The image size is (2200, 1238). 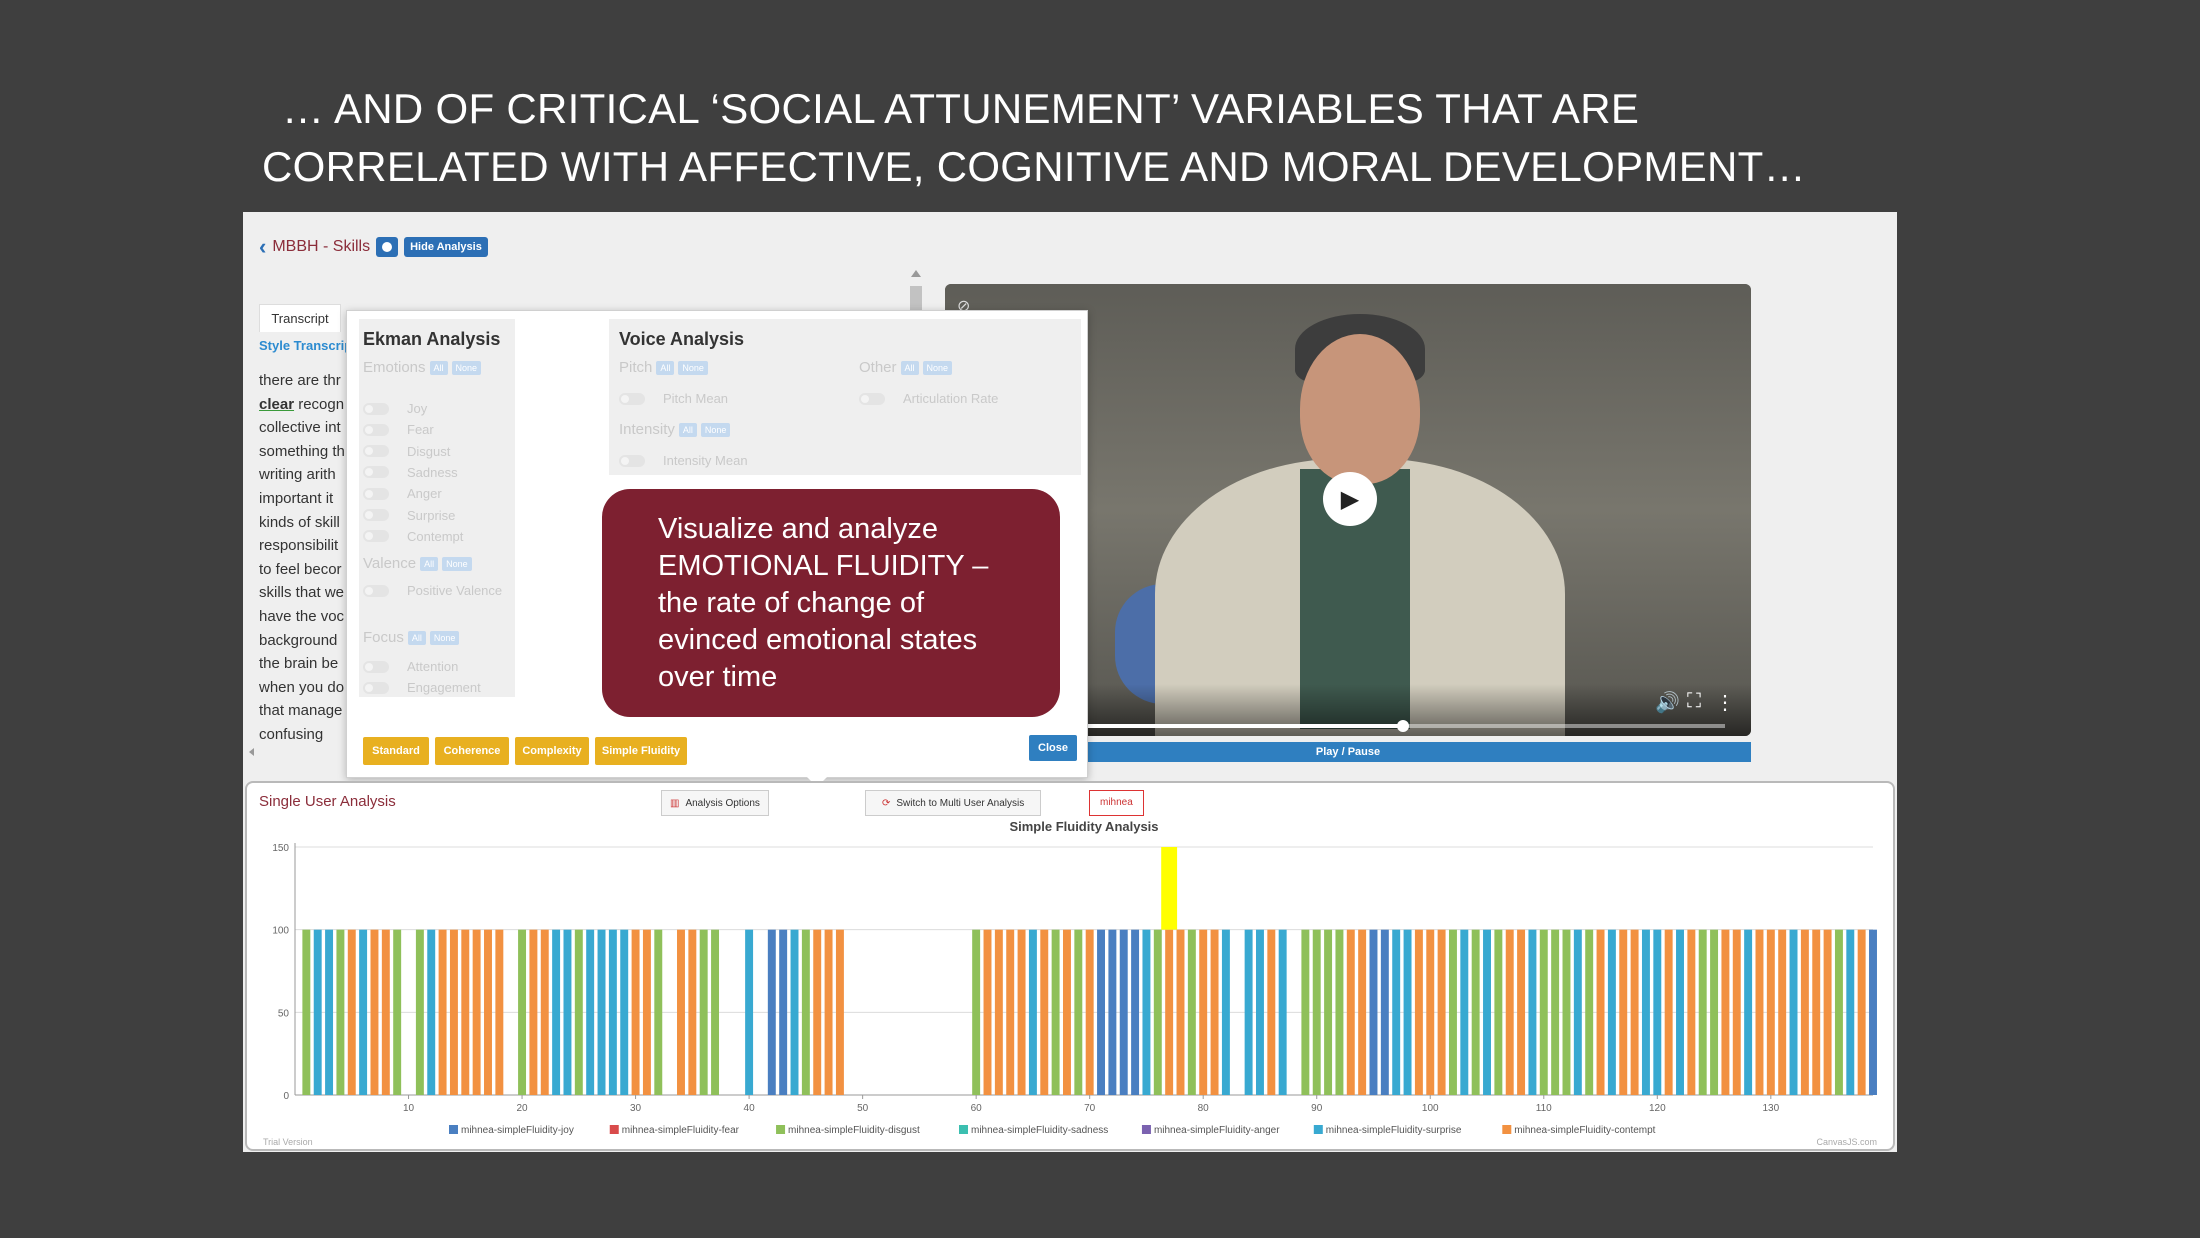 What do you see at coordinates (641, 751) in the screenshot?
I see `simple-fluidity-button: Simple Fluidity` at bounding box center [641, 751].